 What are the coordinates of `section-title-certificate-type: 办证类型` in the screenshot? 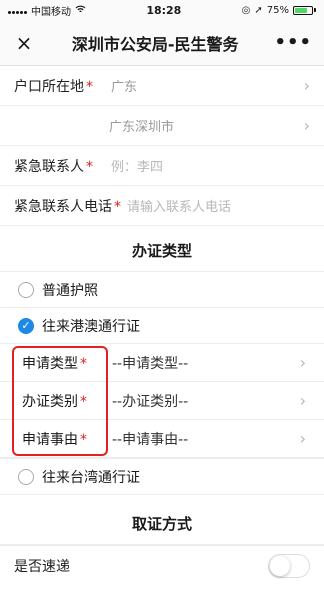 It's located at (162, 249).